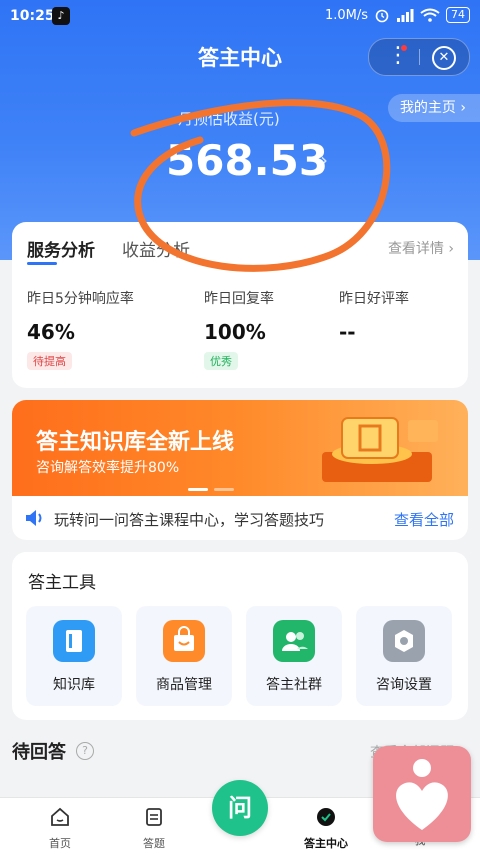 The height and width of the screenshot is (854, 480). I want to click on battery-icon: 74, so click(458, 15).